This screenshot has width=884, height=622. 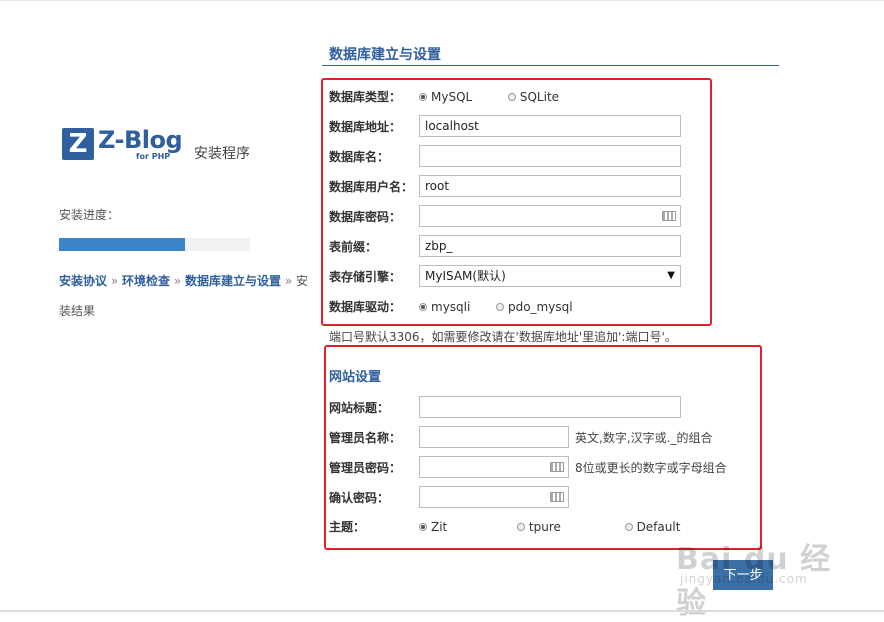 What do you see at coordinates (83, 281) in the screenshot?
I see `step-agreement: 安装协议` at bounding box center [83, 281].